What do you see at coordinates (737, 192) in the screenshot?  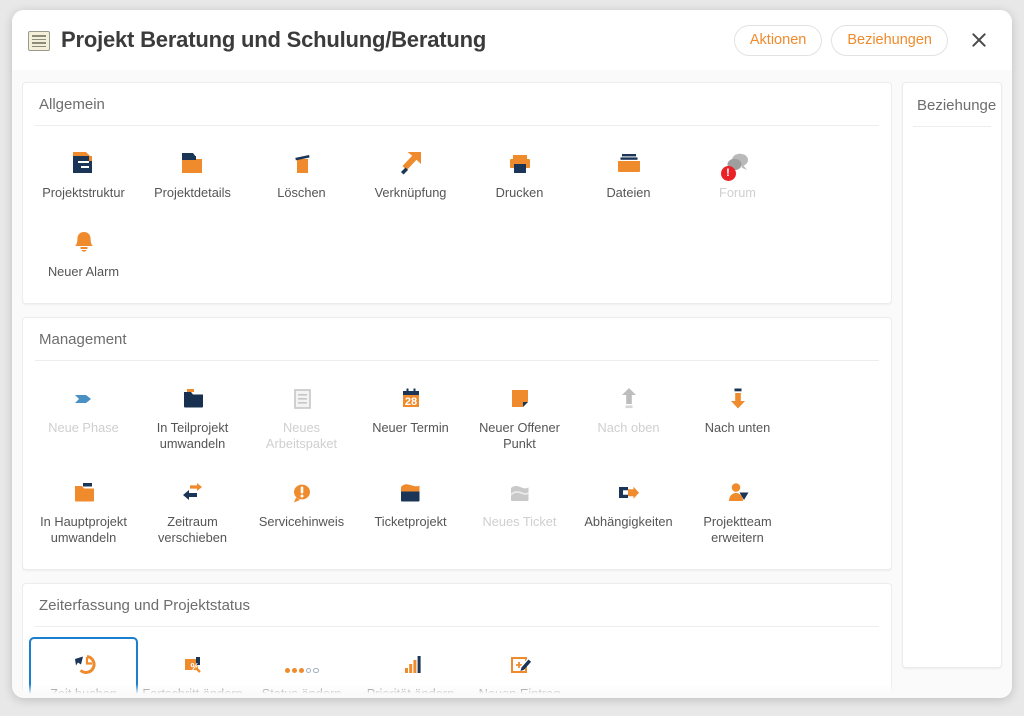 I see `action-label: Forum` at bounding box center [737, 192].